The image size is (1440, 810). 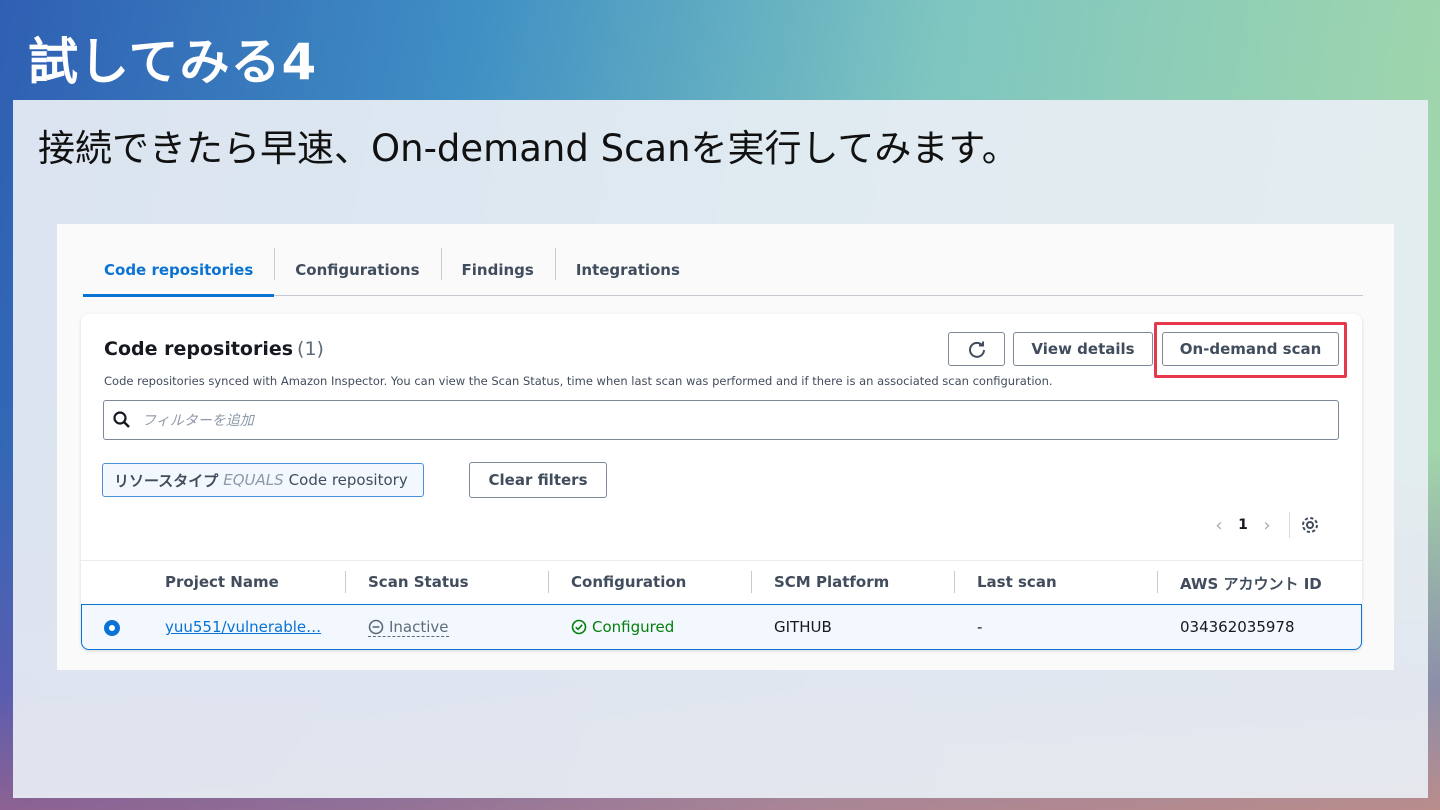 I want to click on filter-token-value: Code repository, so click(x=348, y=480).